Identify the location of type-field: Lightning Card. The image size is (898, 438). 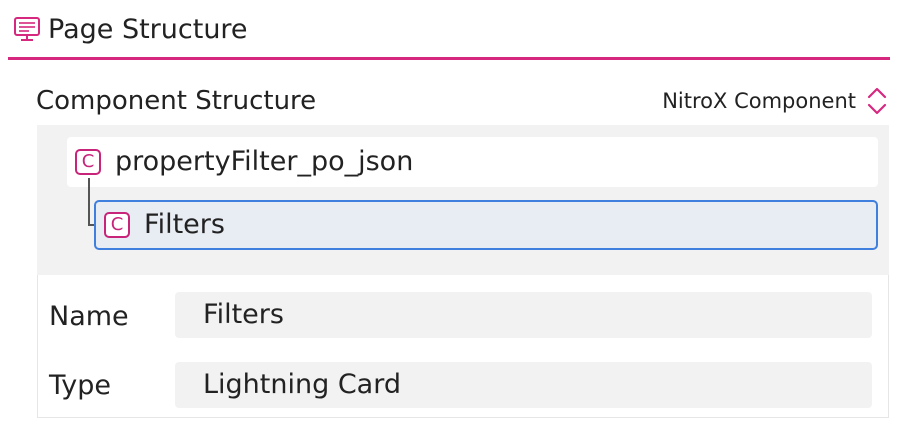
(523, 385).